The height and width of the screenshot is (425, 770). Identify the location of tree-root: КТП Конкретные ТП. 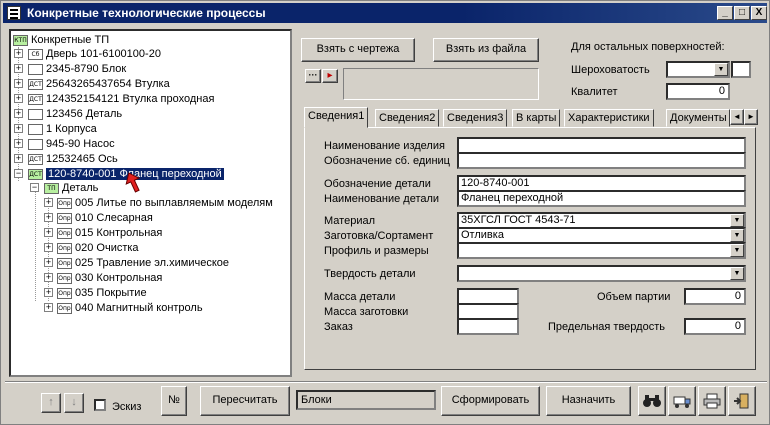
(61, 40).